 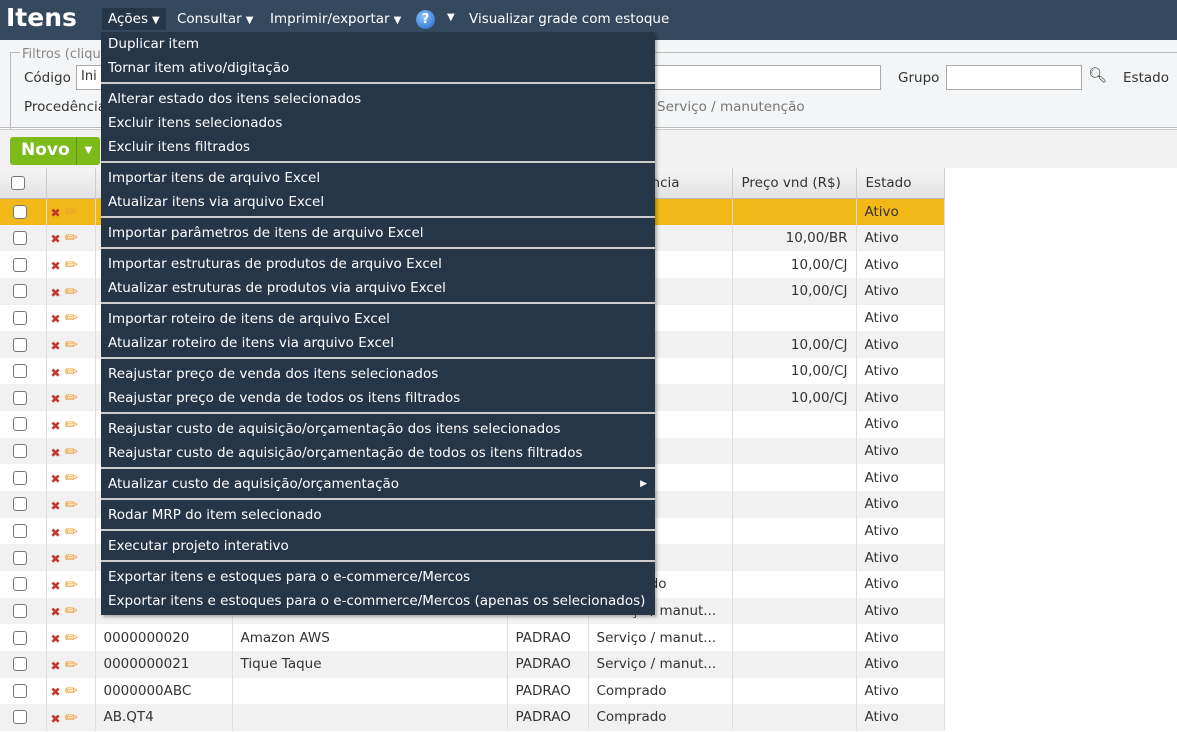 What do you see at coordinates (378, 68) in the screenshot?
I see `menu-item: Tornar item ativo/digitação` at bounding box center [378, 68].